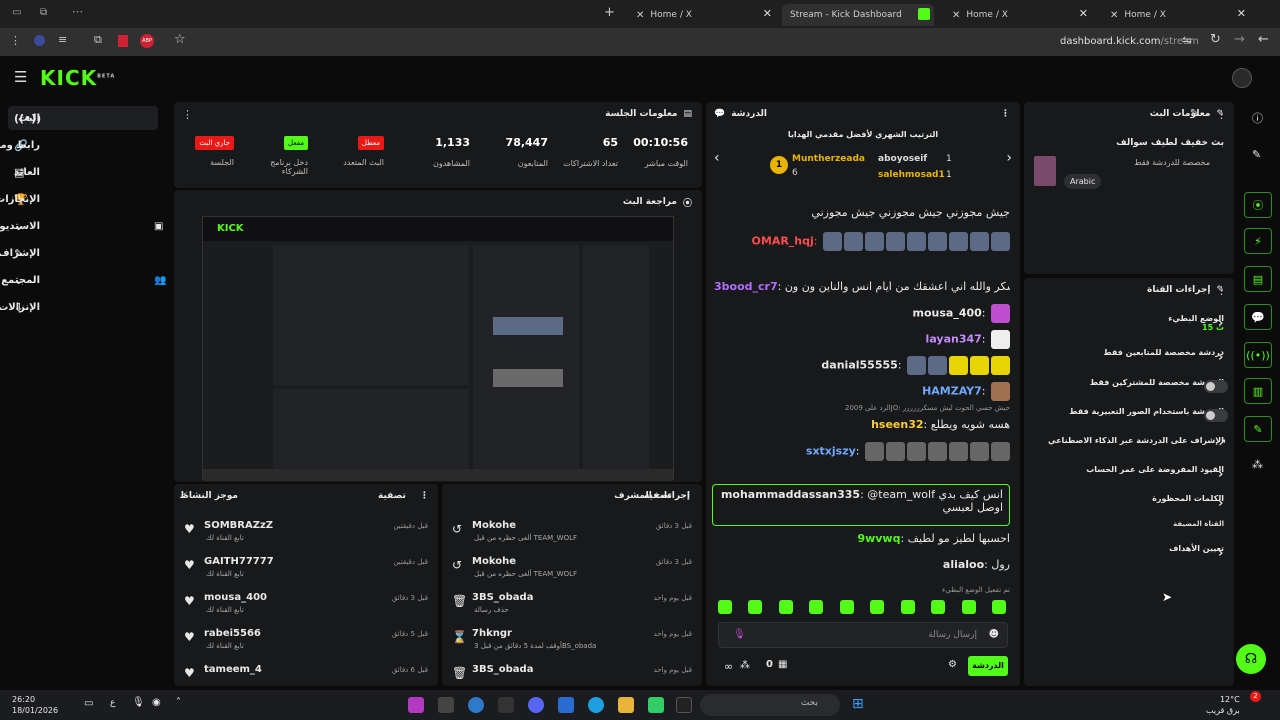  I want to click on nav-item-revenue: ▤ العائد, so click(83, 172).